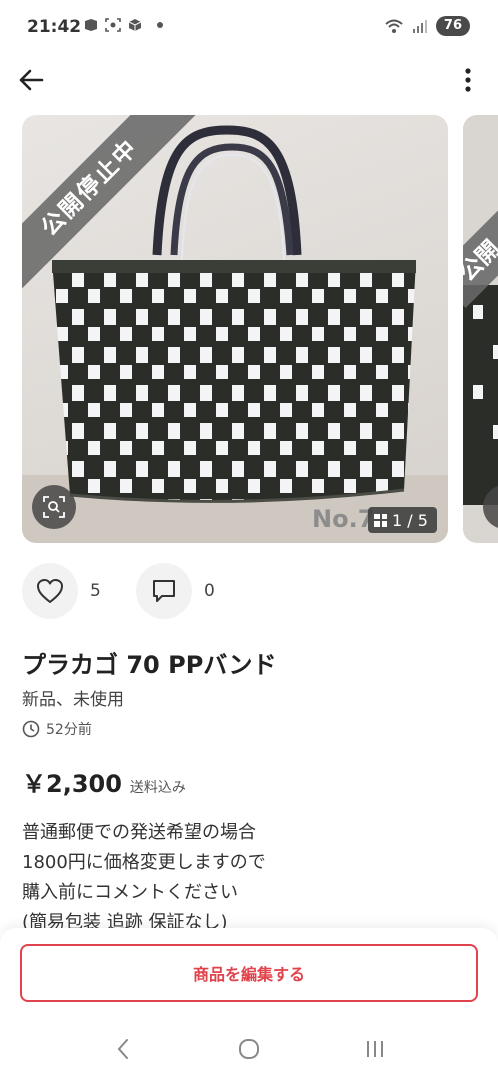 This screenshot has width=498, height=1080. I want to click on status-time: 21:42, so click(54, 27).